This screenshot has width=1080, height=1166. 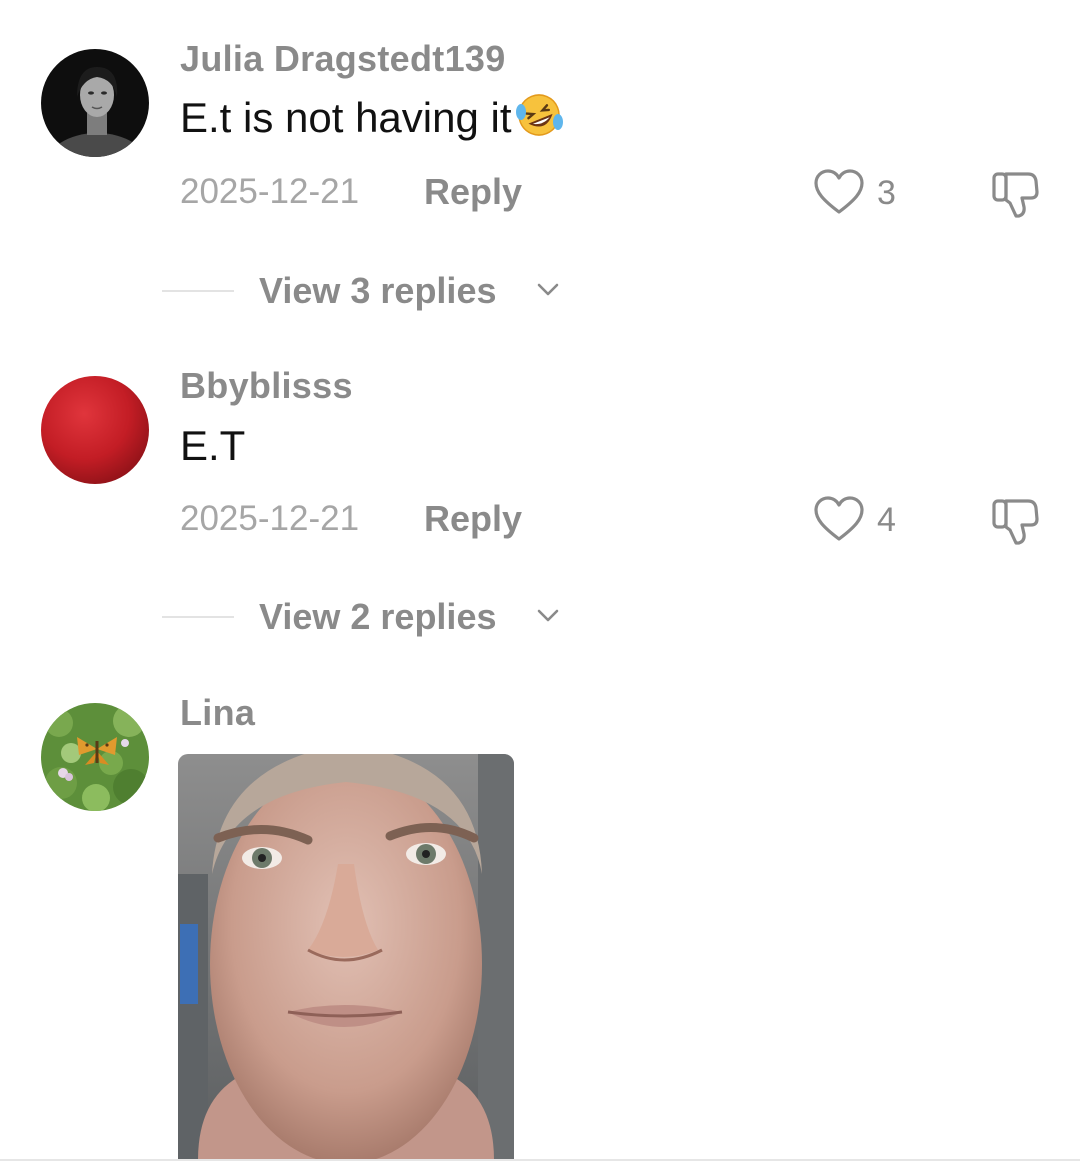 What do you see at coordinates (539, 120) in the screenshot?
I see `laughing-emoji-icon` at bounding box center [539, 120].